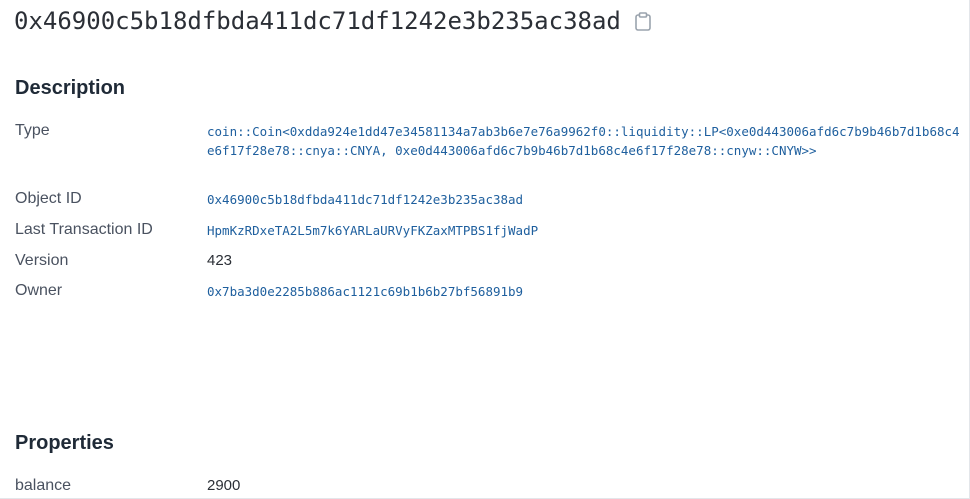  What do you see at coordinates (43, 485) in the screenshot?
I see `balance-label: balance` at bounding box center [43, 485].